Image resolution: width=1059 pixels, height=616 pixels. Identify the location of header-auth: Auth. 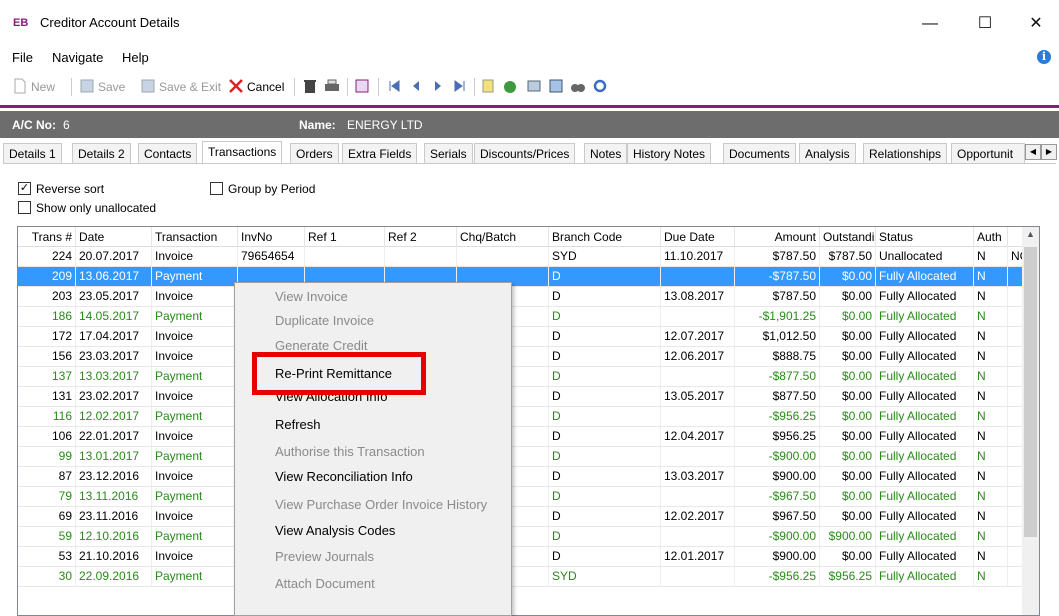
(991, 237).